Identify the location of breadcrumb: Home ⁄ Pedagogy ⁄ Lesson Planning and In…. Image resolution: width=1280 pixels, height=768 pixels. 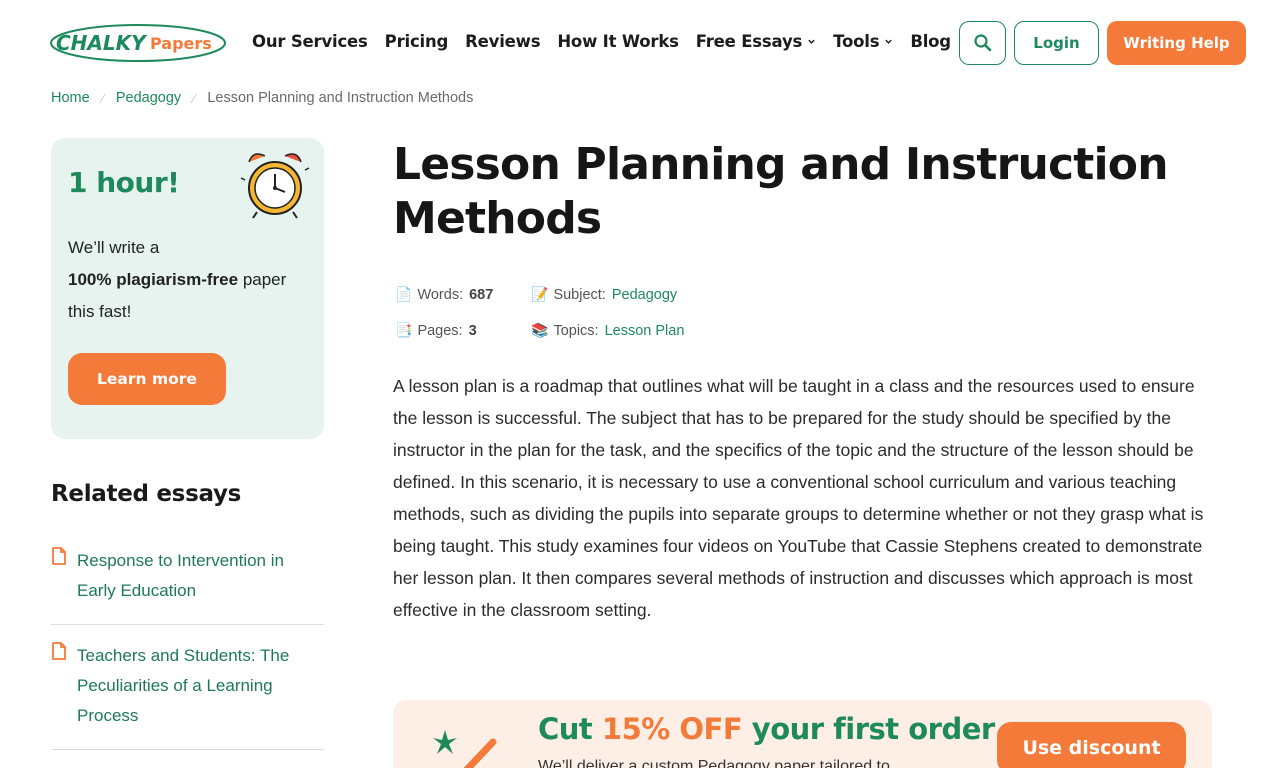
(262, 98).